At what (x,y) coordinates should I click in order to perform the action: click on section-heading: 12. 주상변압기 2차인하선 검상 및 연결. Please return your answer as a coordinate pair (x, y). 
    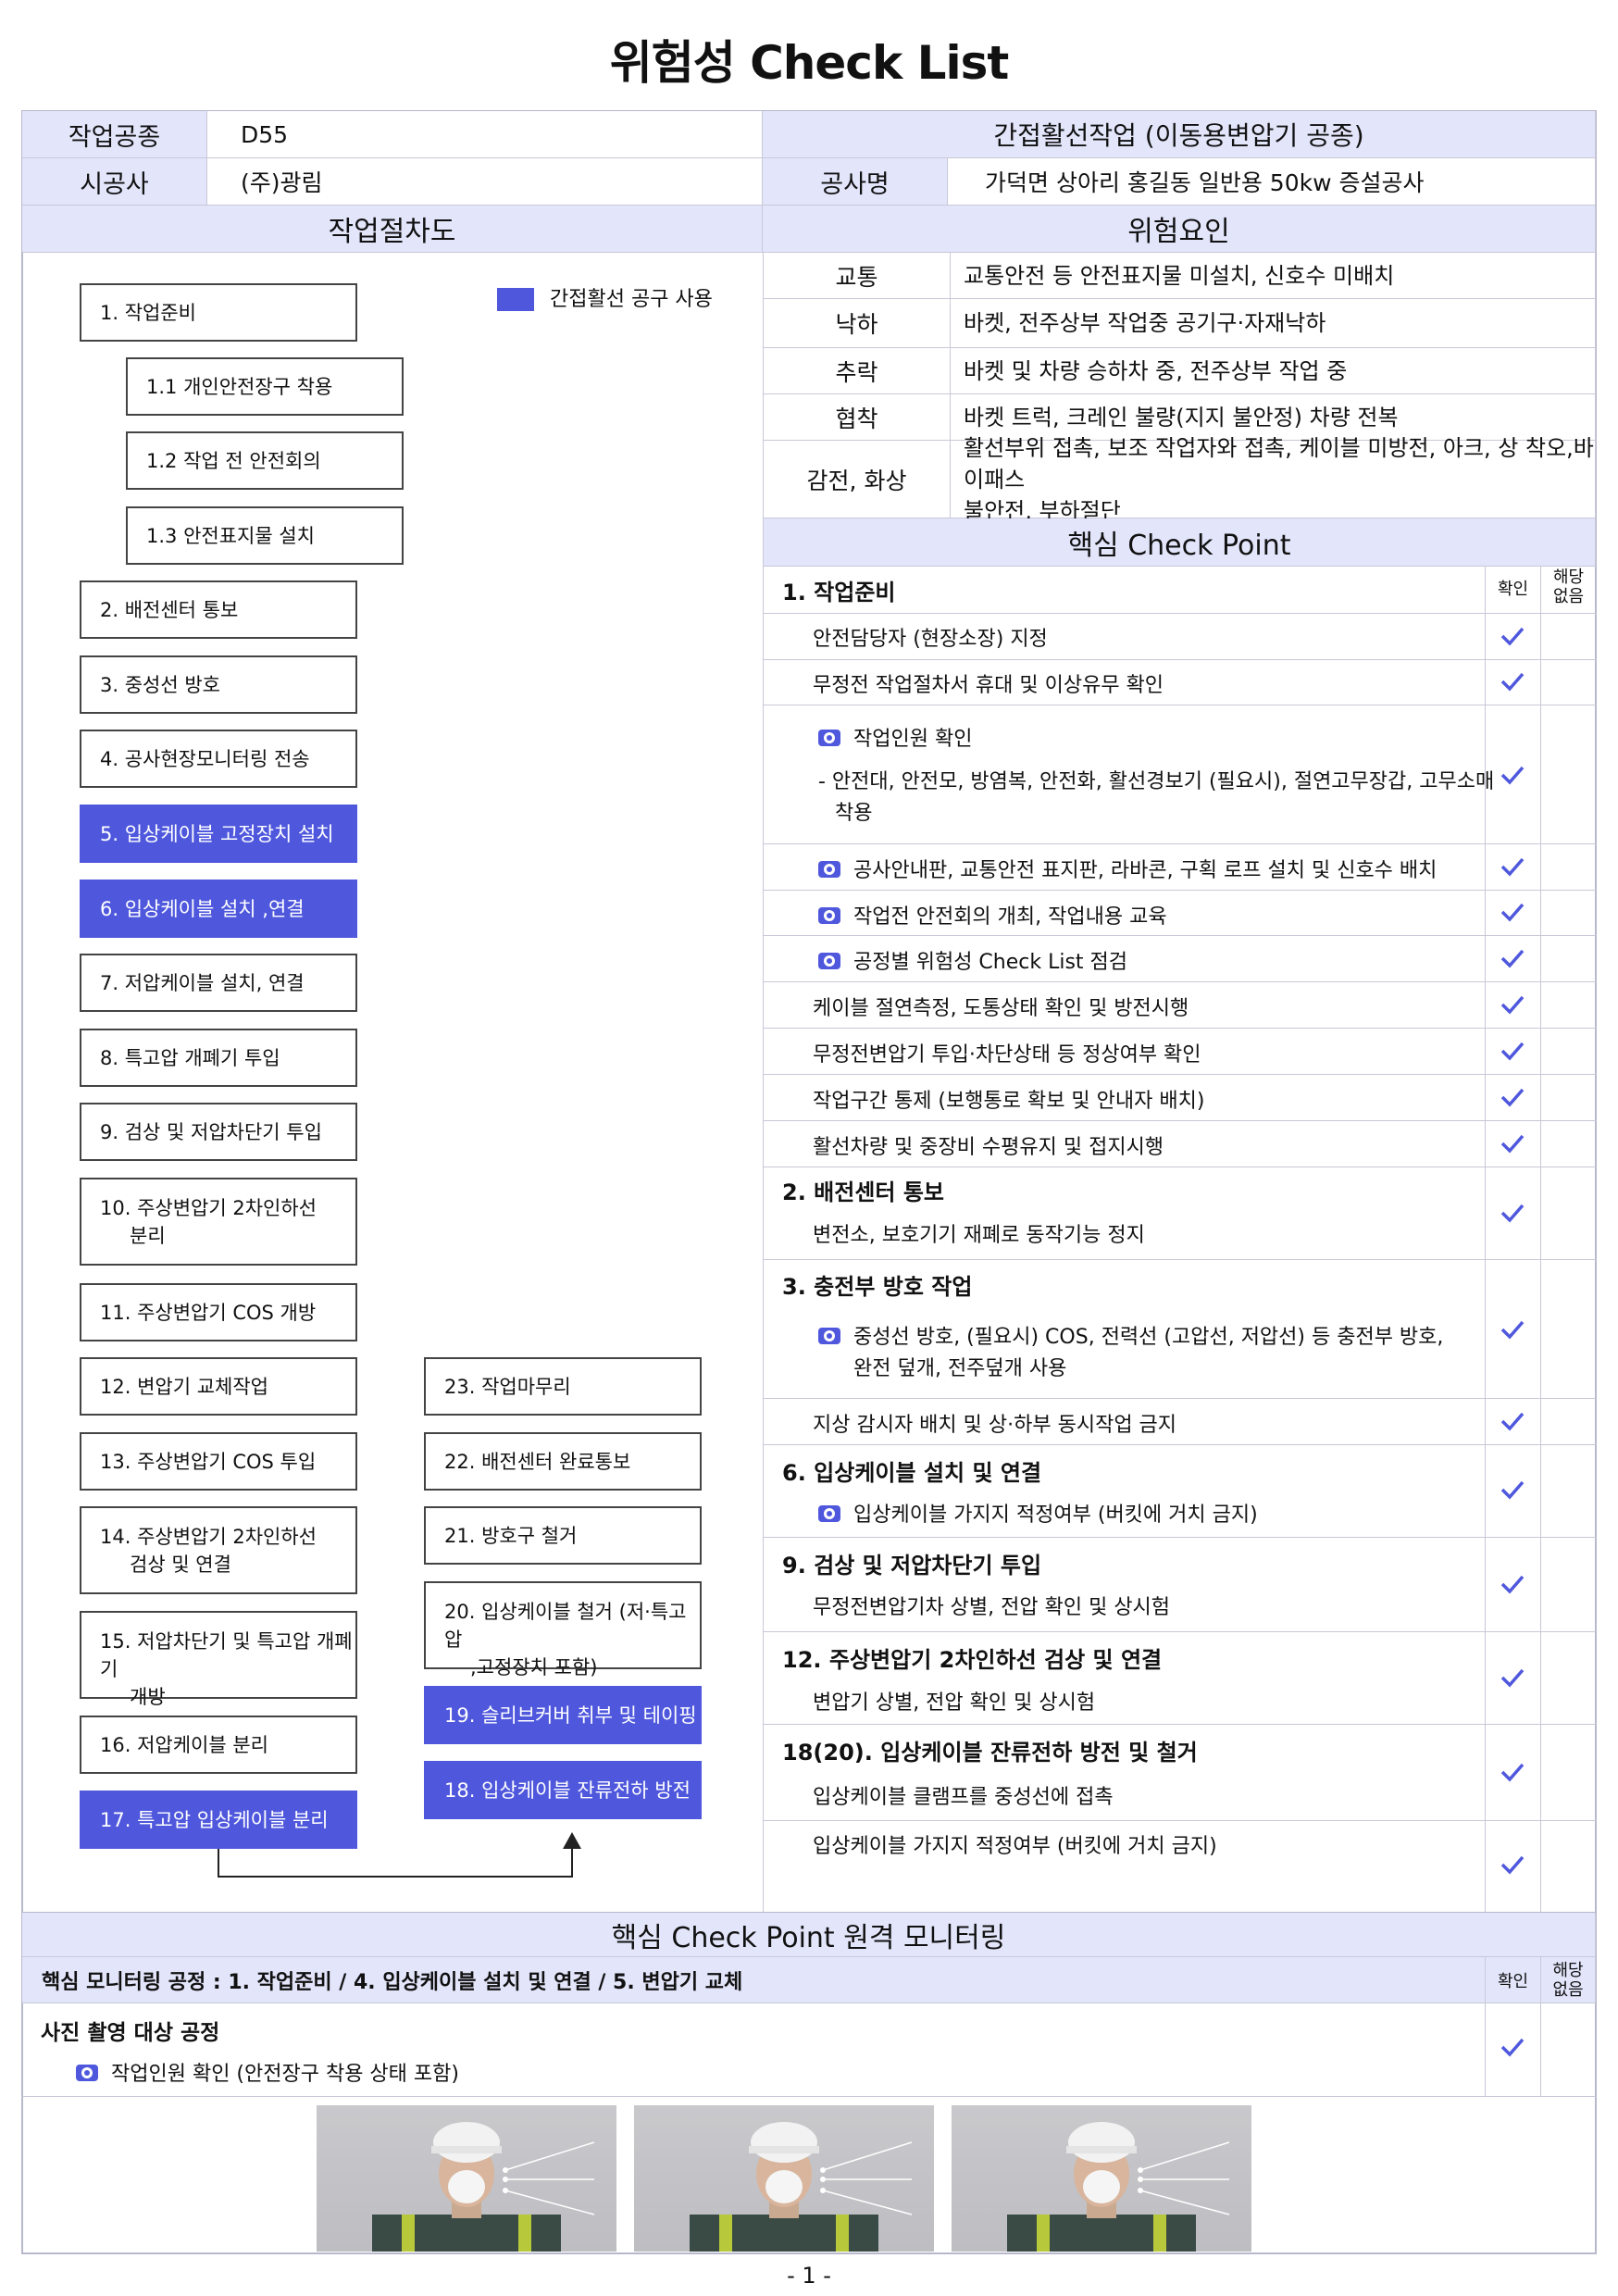
    Looking at the image, I should click on (973, 1660).